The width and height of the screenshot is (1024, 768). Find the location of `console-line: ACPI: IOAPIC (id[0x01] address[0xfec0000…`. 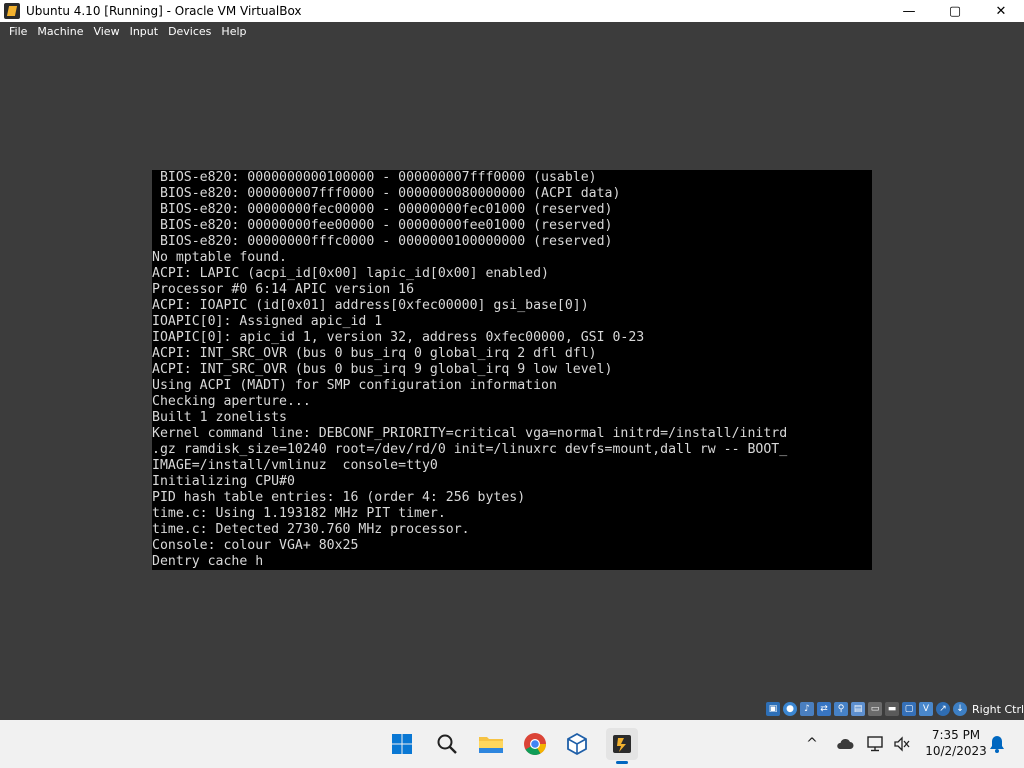

console-line: ACPI: IOAPIC (id[0x01] address[0xfec0000… is located at coordinates (370, 305).